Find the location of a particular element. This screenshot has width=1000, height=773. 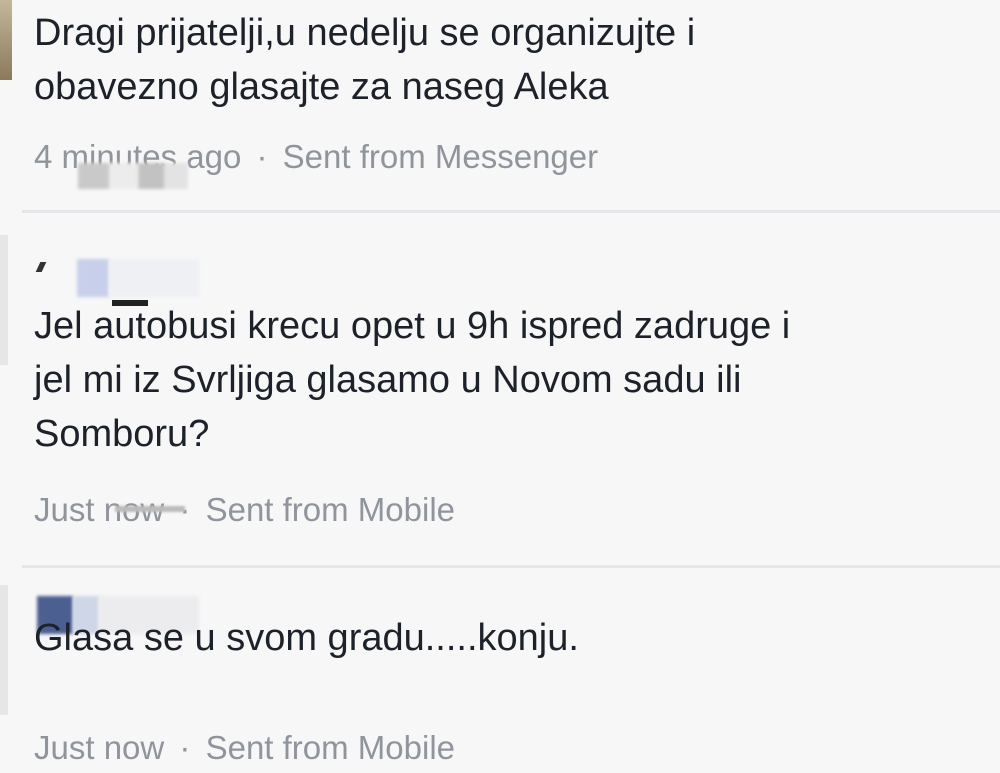

comment-text: Glasa se u svom gradu.....konju. is located at coordinates (504, 638).